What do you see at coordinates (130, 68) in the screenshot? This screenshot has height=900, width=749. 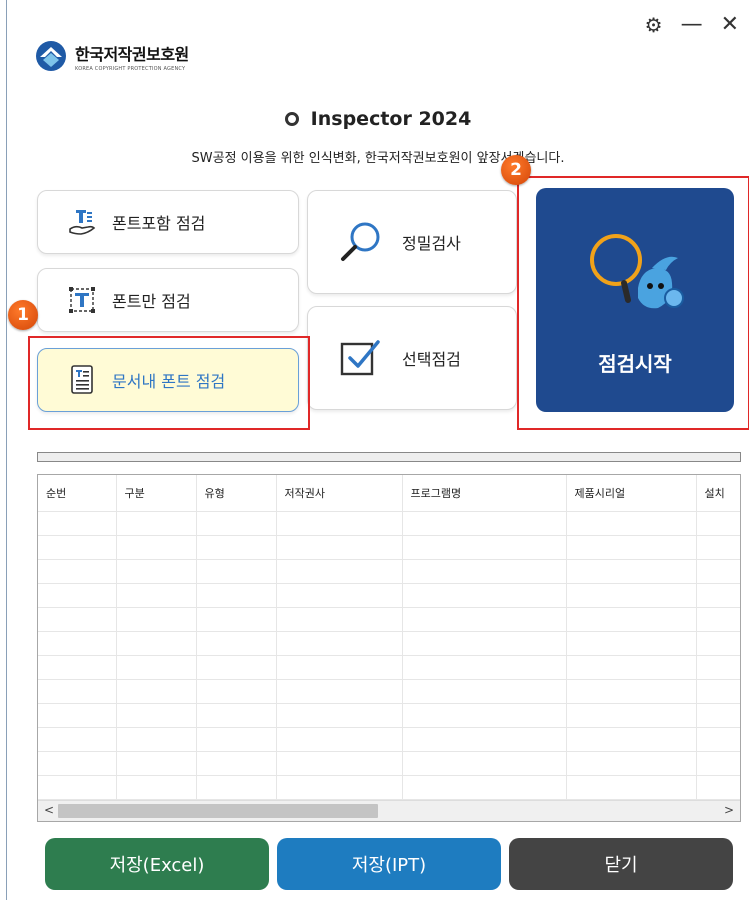 I see `agency-name-en: KOREA COPYRIGHT PROTECTION AGENCY` at bounding box center [130, 68].